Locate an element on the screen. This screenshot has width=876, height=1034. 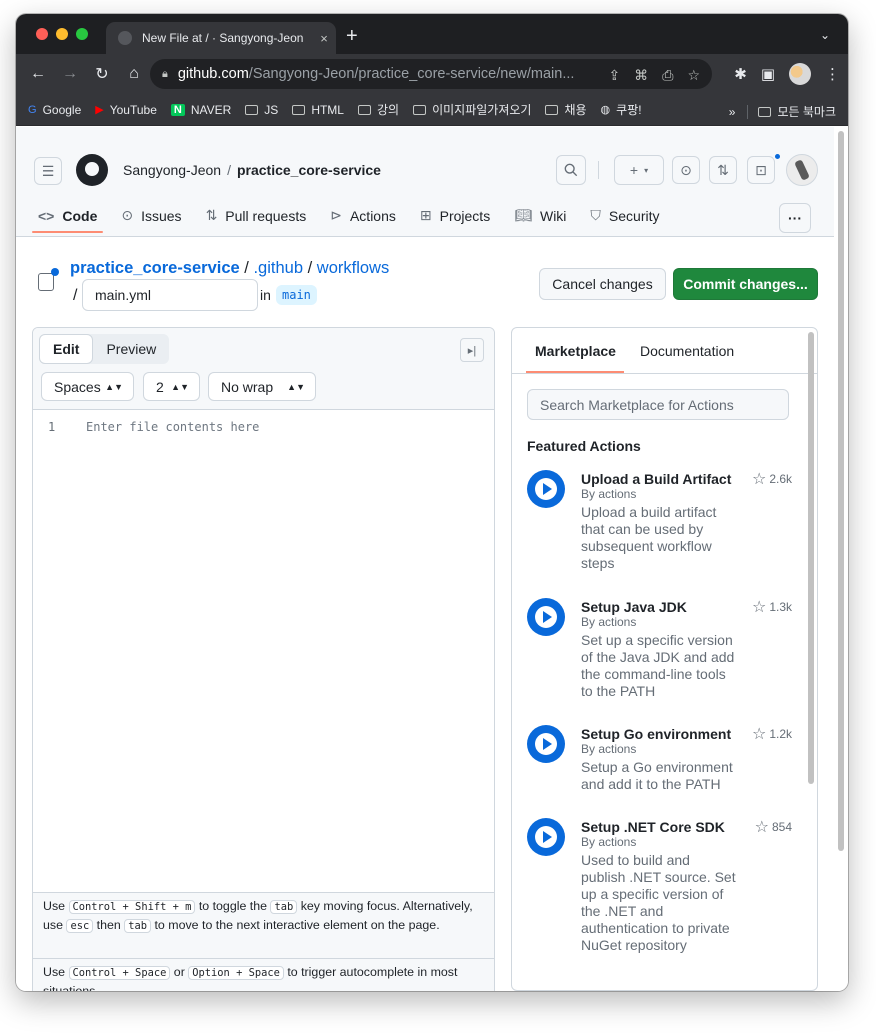
close-window-button is located at coordinates (42, 34).